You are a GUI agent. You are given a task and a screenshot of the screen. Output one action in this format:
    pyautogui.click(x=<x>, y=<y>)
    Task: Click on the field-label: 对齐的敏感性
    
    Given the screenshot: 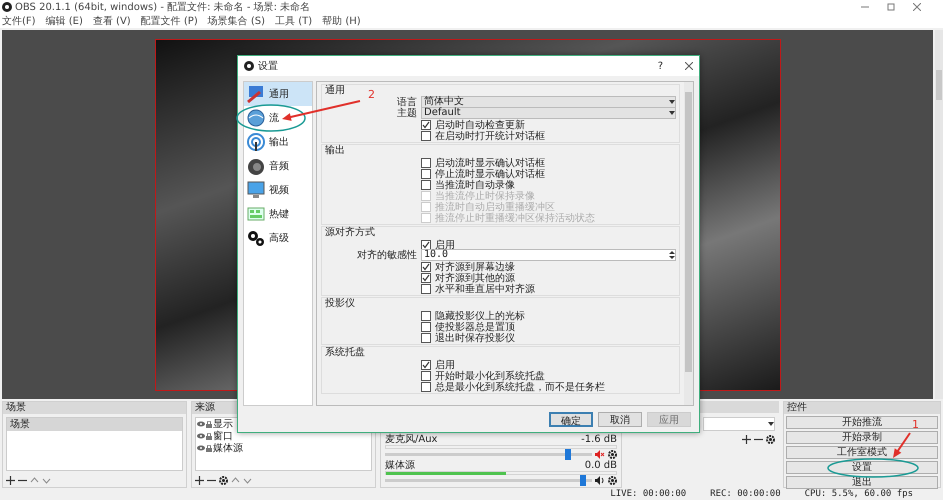 What is the action you would take?
    pyautogui.click(x=386, y=255)
    